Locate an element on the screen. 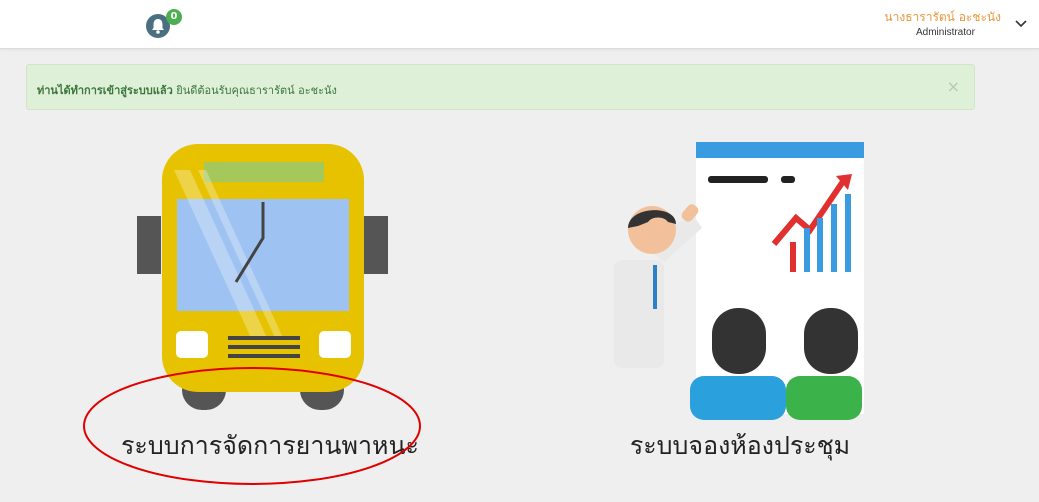  user-name: นางธารารัตน์ อะชะนัง is located at coordinates (942, 17).